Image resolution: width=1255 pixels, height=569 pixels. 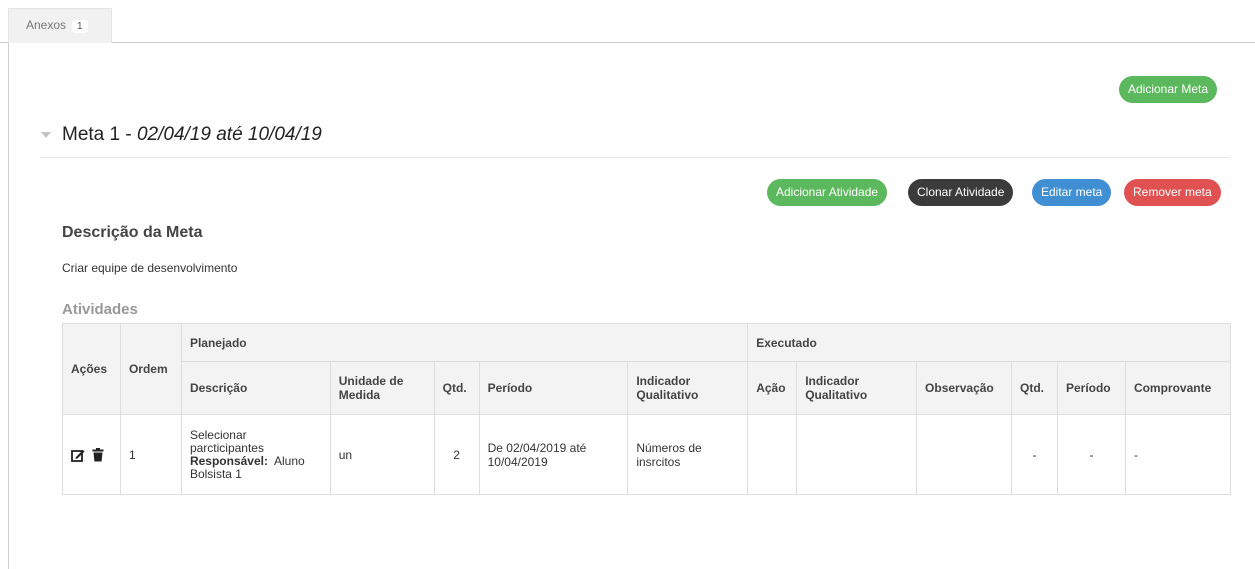 I want to click on edit-icon, so click(x=78, y=455).